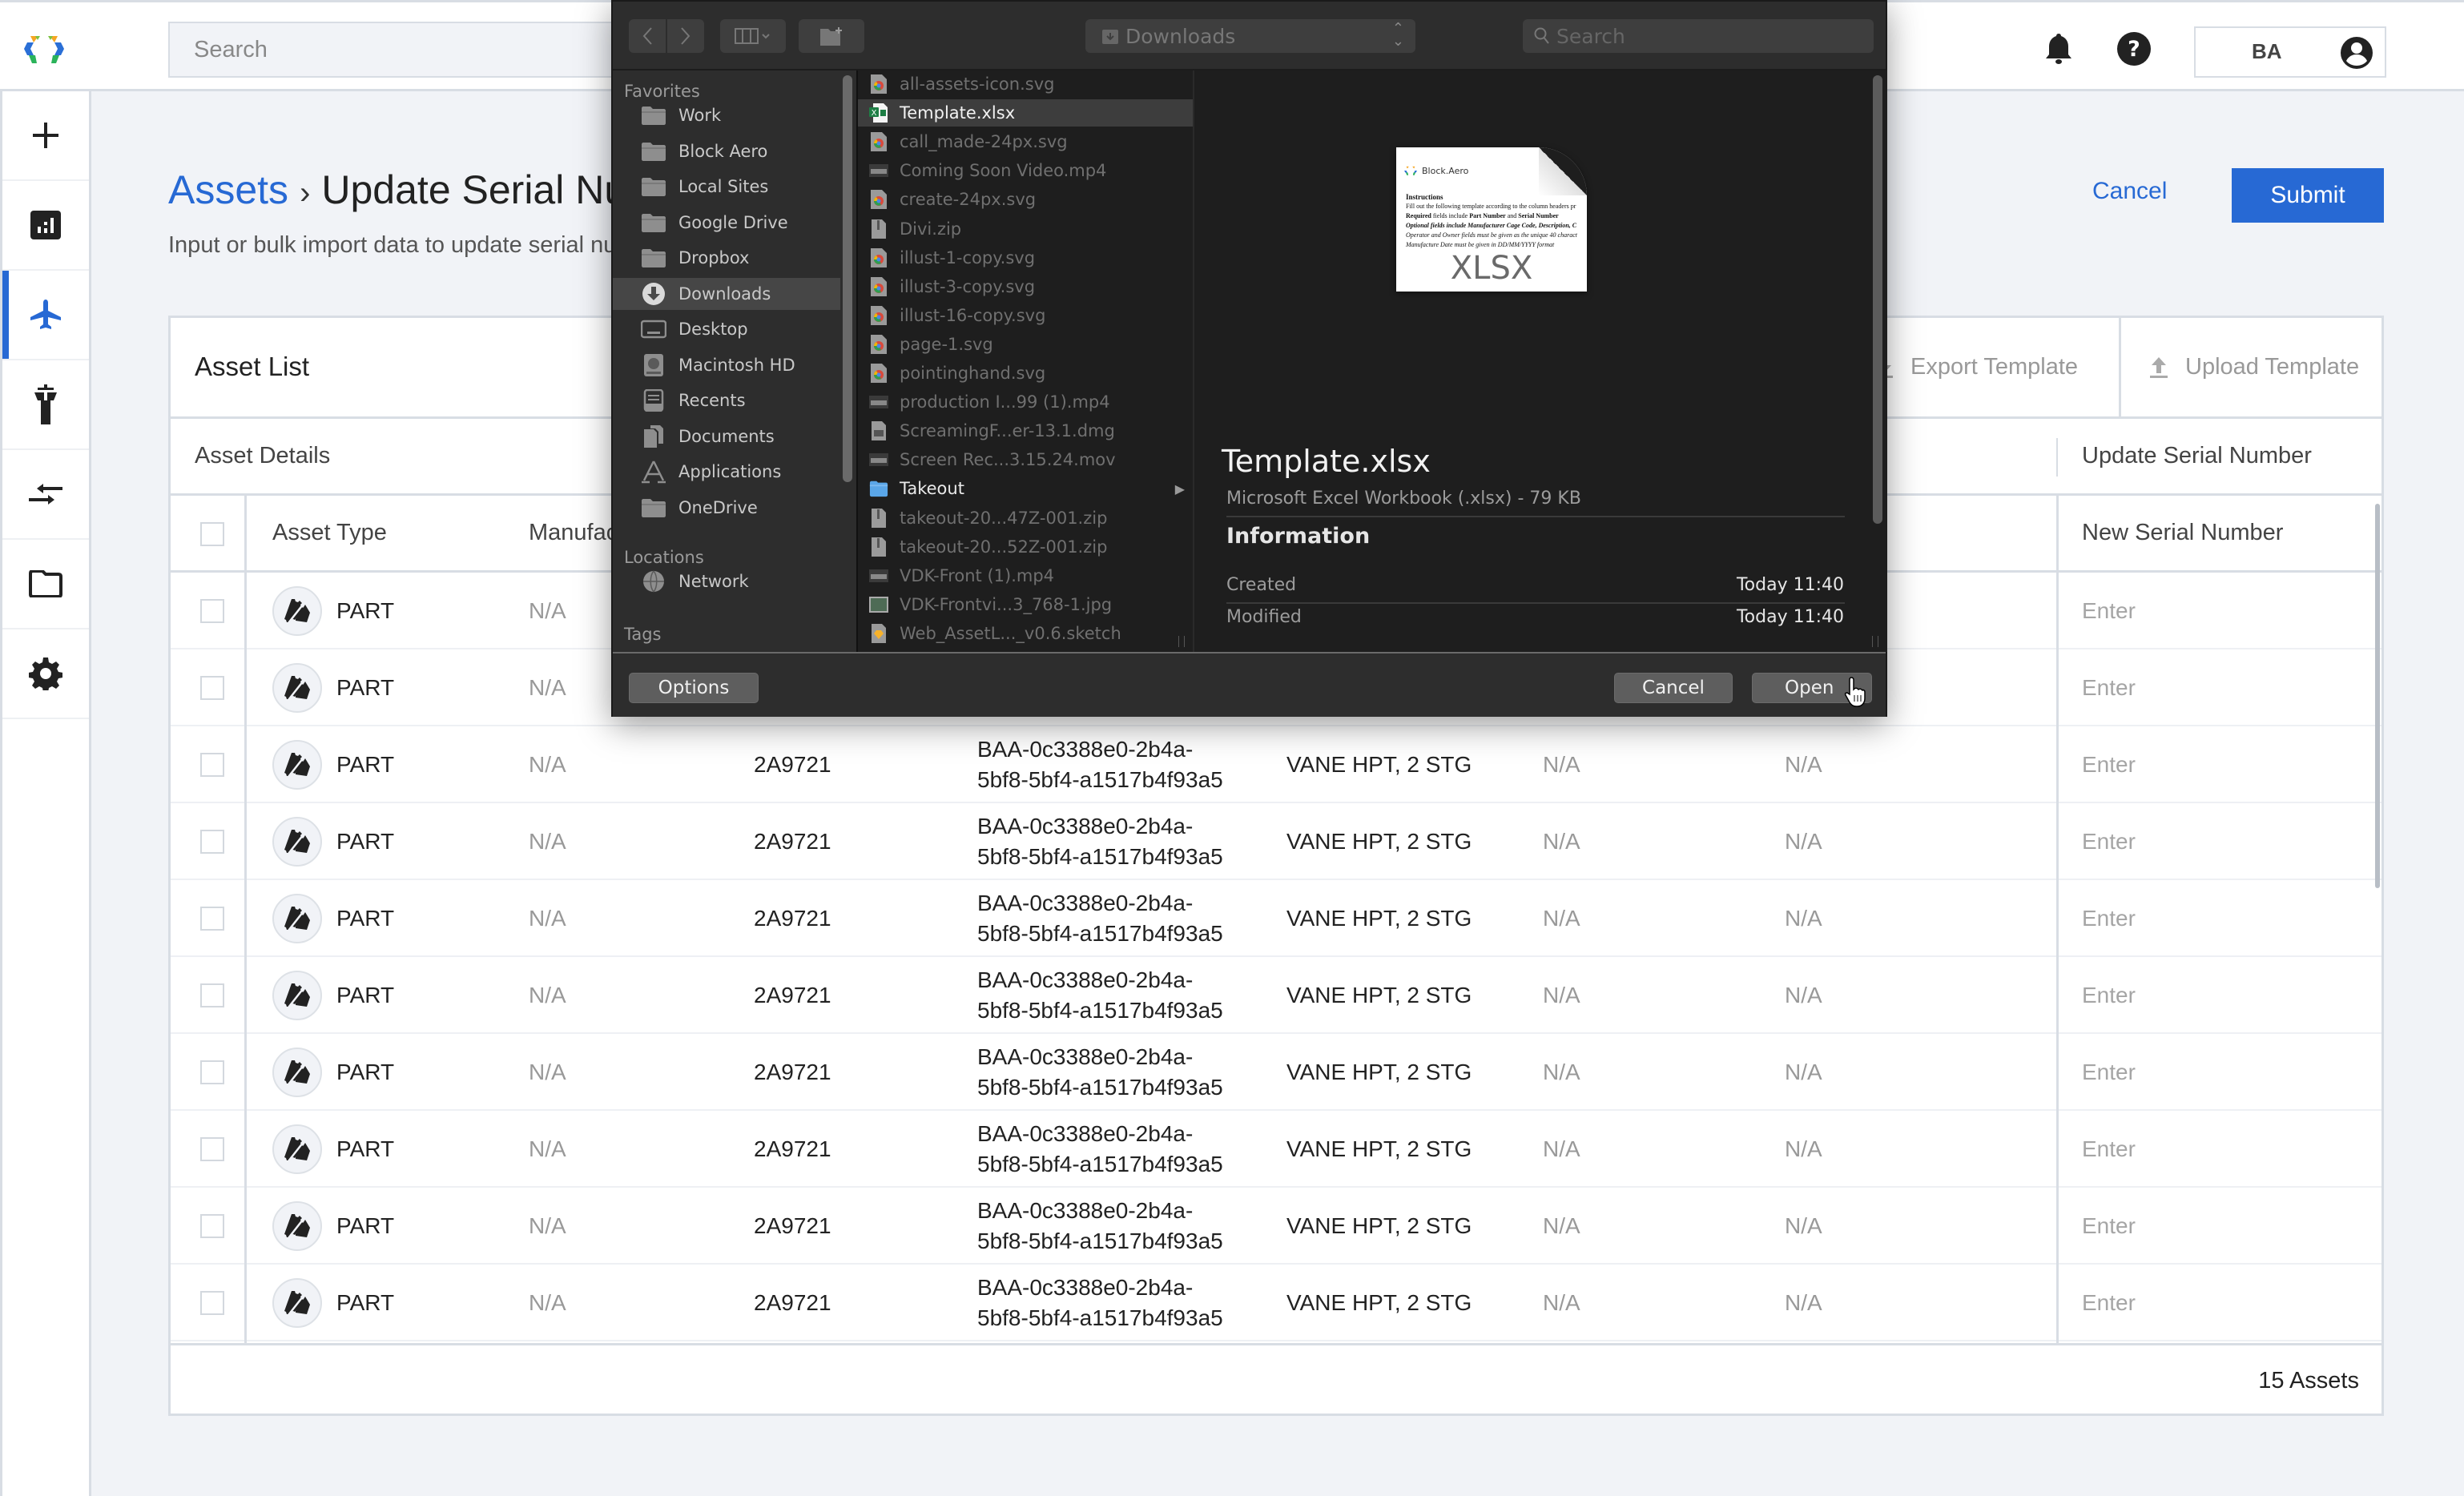  What do you see at coordinates (45, 674) in the screenshot?
I see `sidebar-item-settings` at bounding box center [45, 674].